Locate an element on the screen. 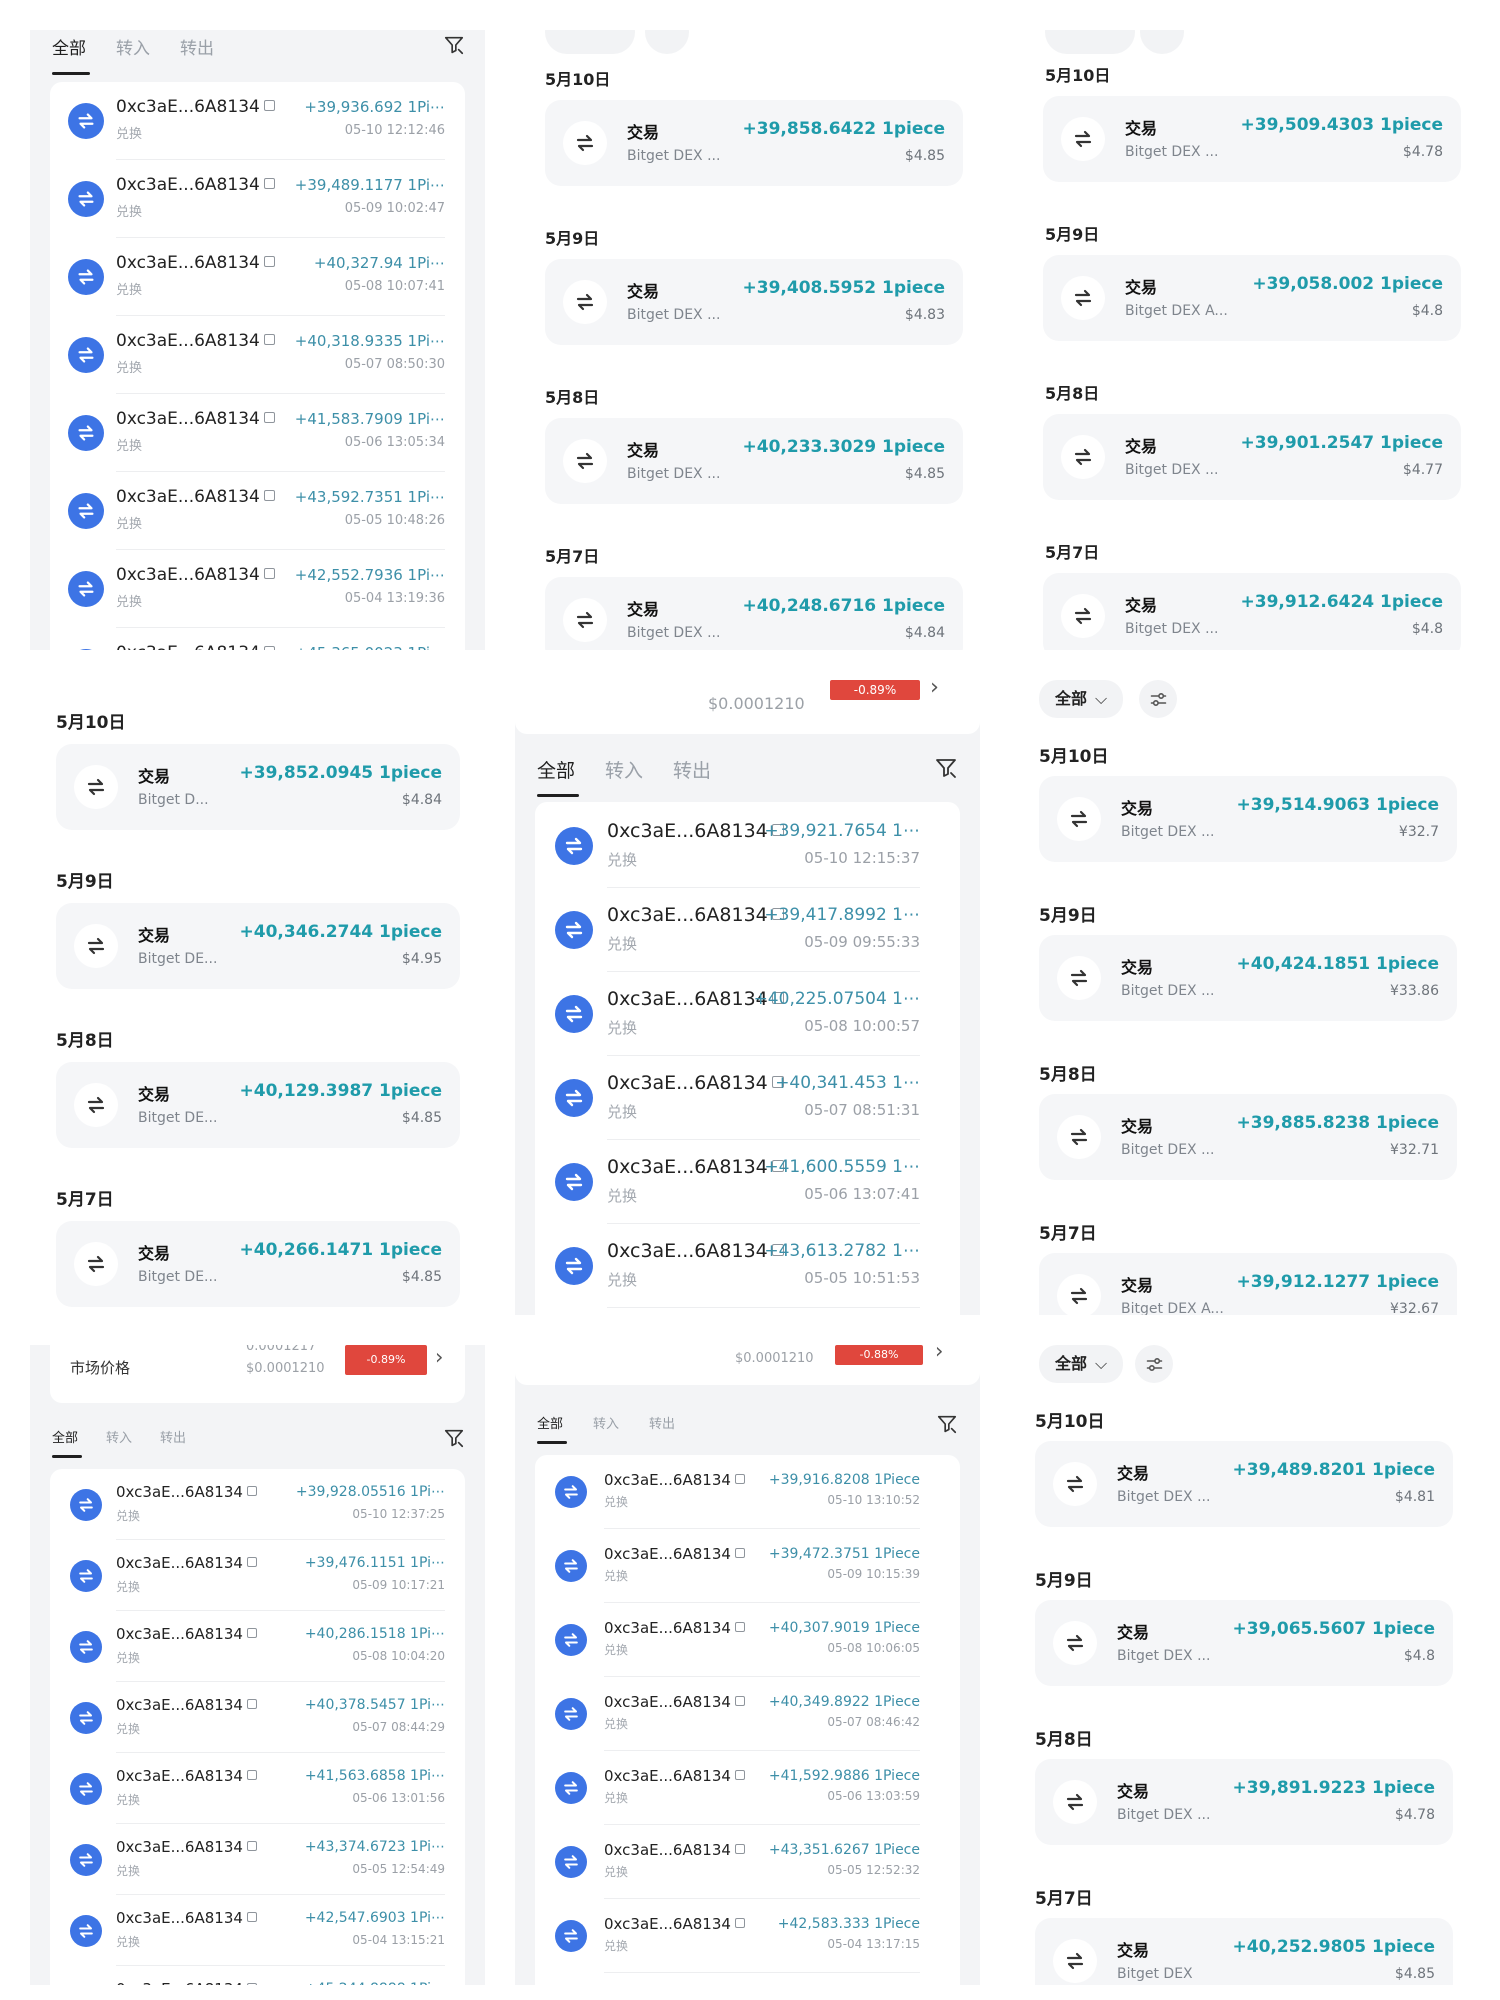 The height and width of the screenshot is (2000, 1500). trade-card: 交易 Bitget DEX ... +39,509.4303 1piece $4.78 is located at coordinates (1252, 139).